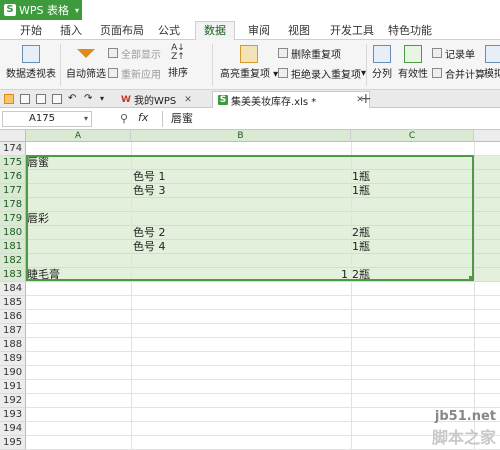 Image resolution: width=500 pixels, height=450 pixels. I want to click on column-header-c: C, so click(412, 136).